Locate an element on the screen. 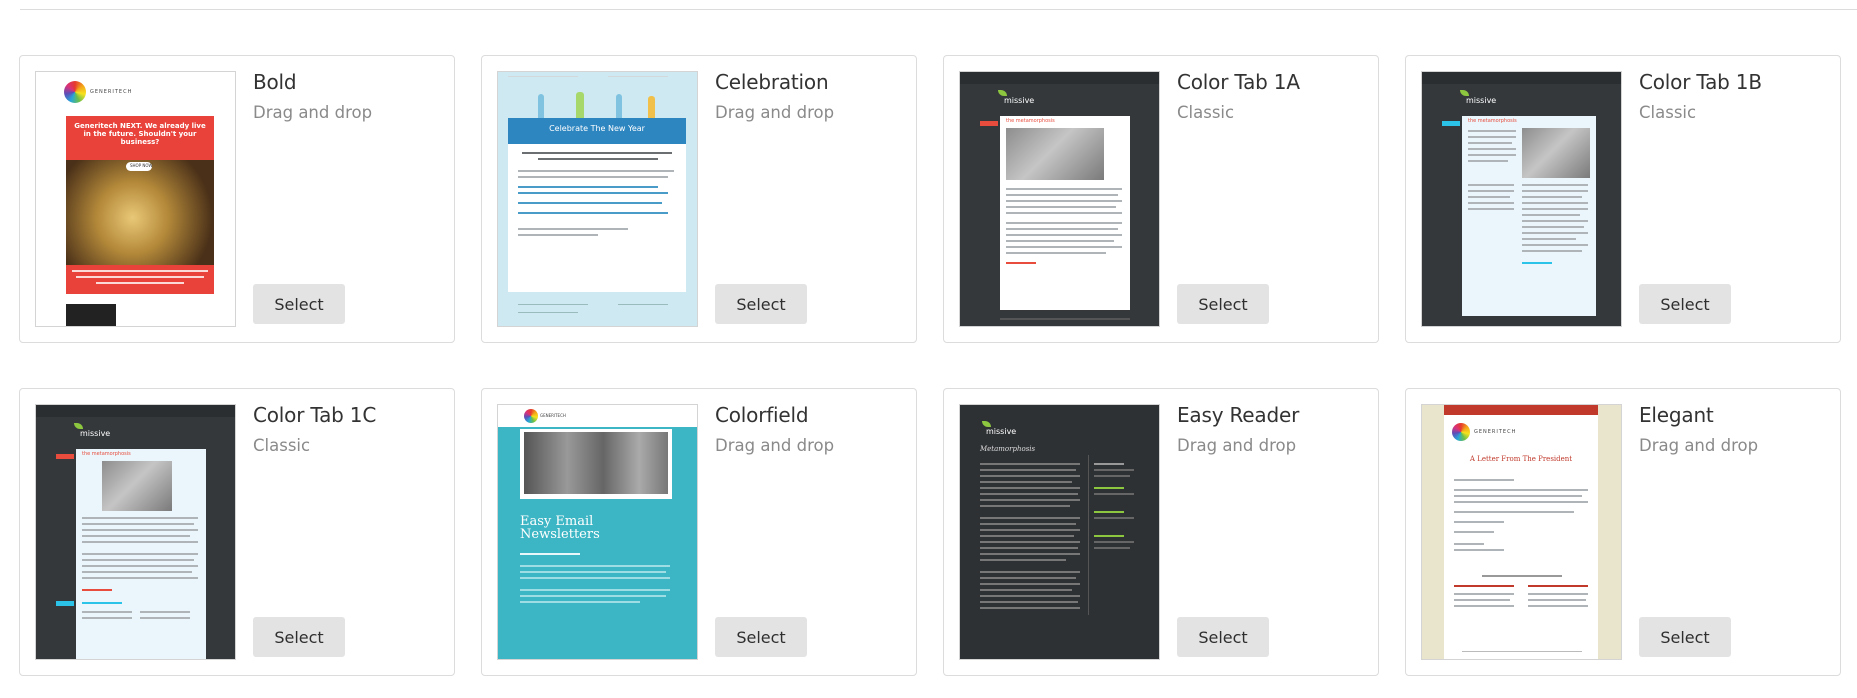 The image size is (1857, 698). thumb-button: SHOP NOW is located at coordinates (141, 165).